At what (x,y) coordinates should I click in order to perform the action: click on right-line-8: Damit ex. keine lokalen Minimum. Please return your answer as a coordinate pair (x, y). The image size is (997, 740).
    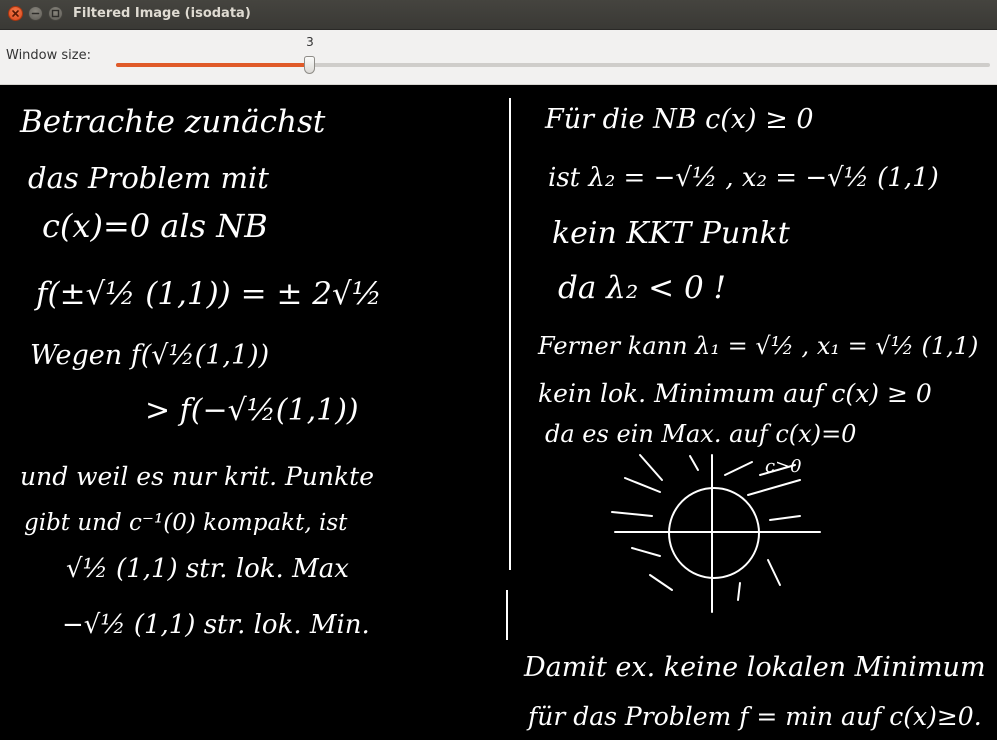
    Looking at the image, I should click on (754, 667).